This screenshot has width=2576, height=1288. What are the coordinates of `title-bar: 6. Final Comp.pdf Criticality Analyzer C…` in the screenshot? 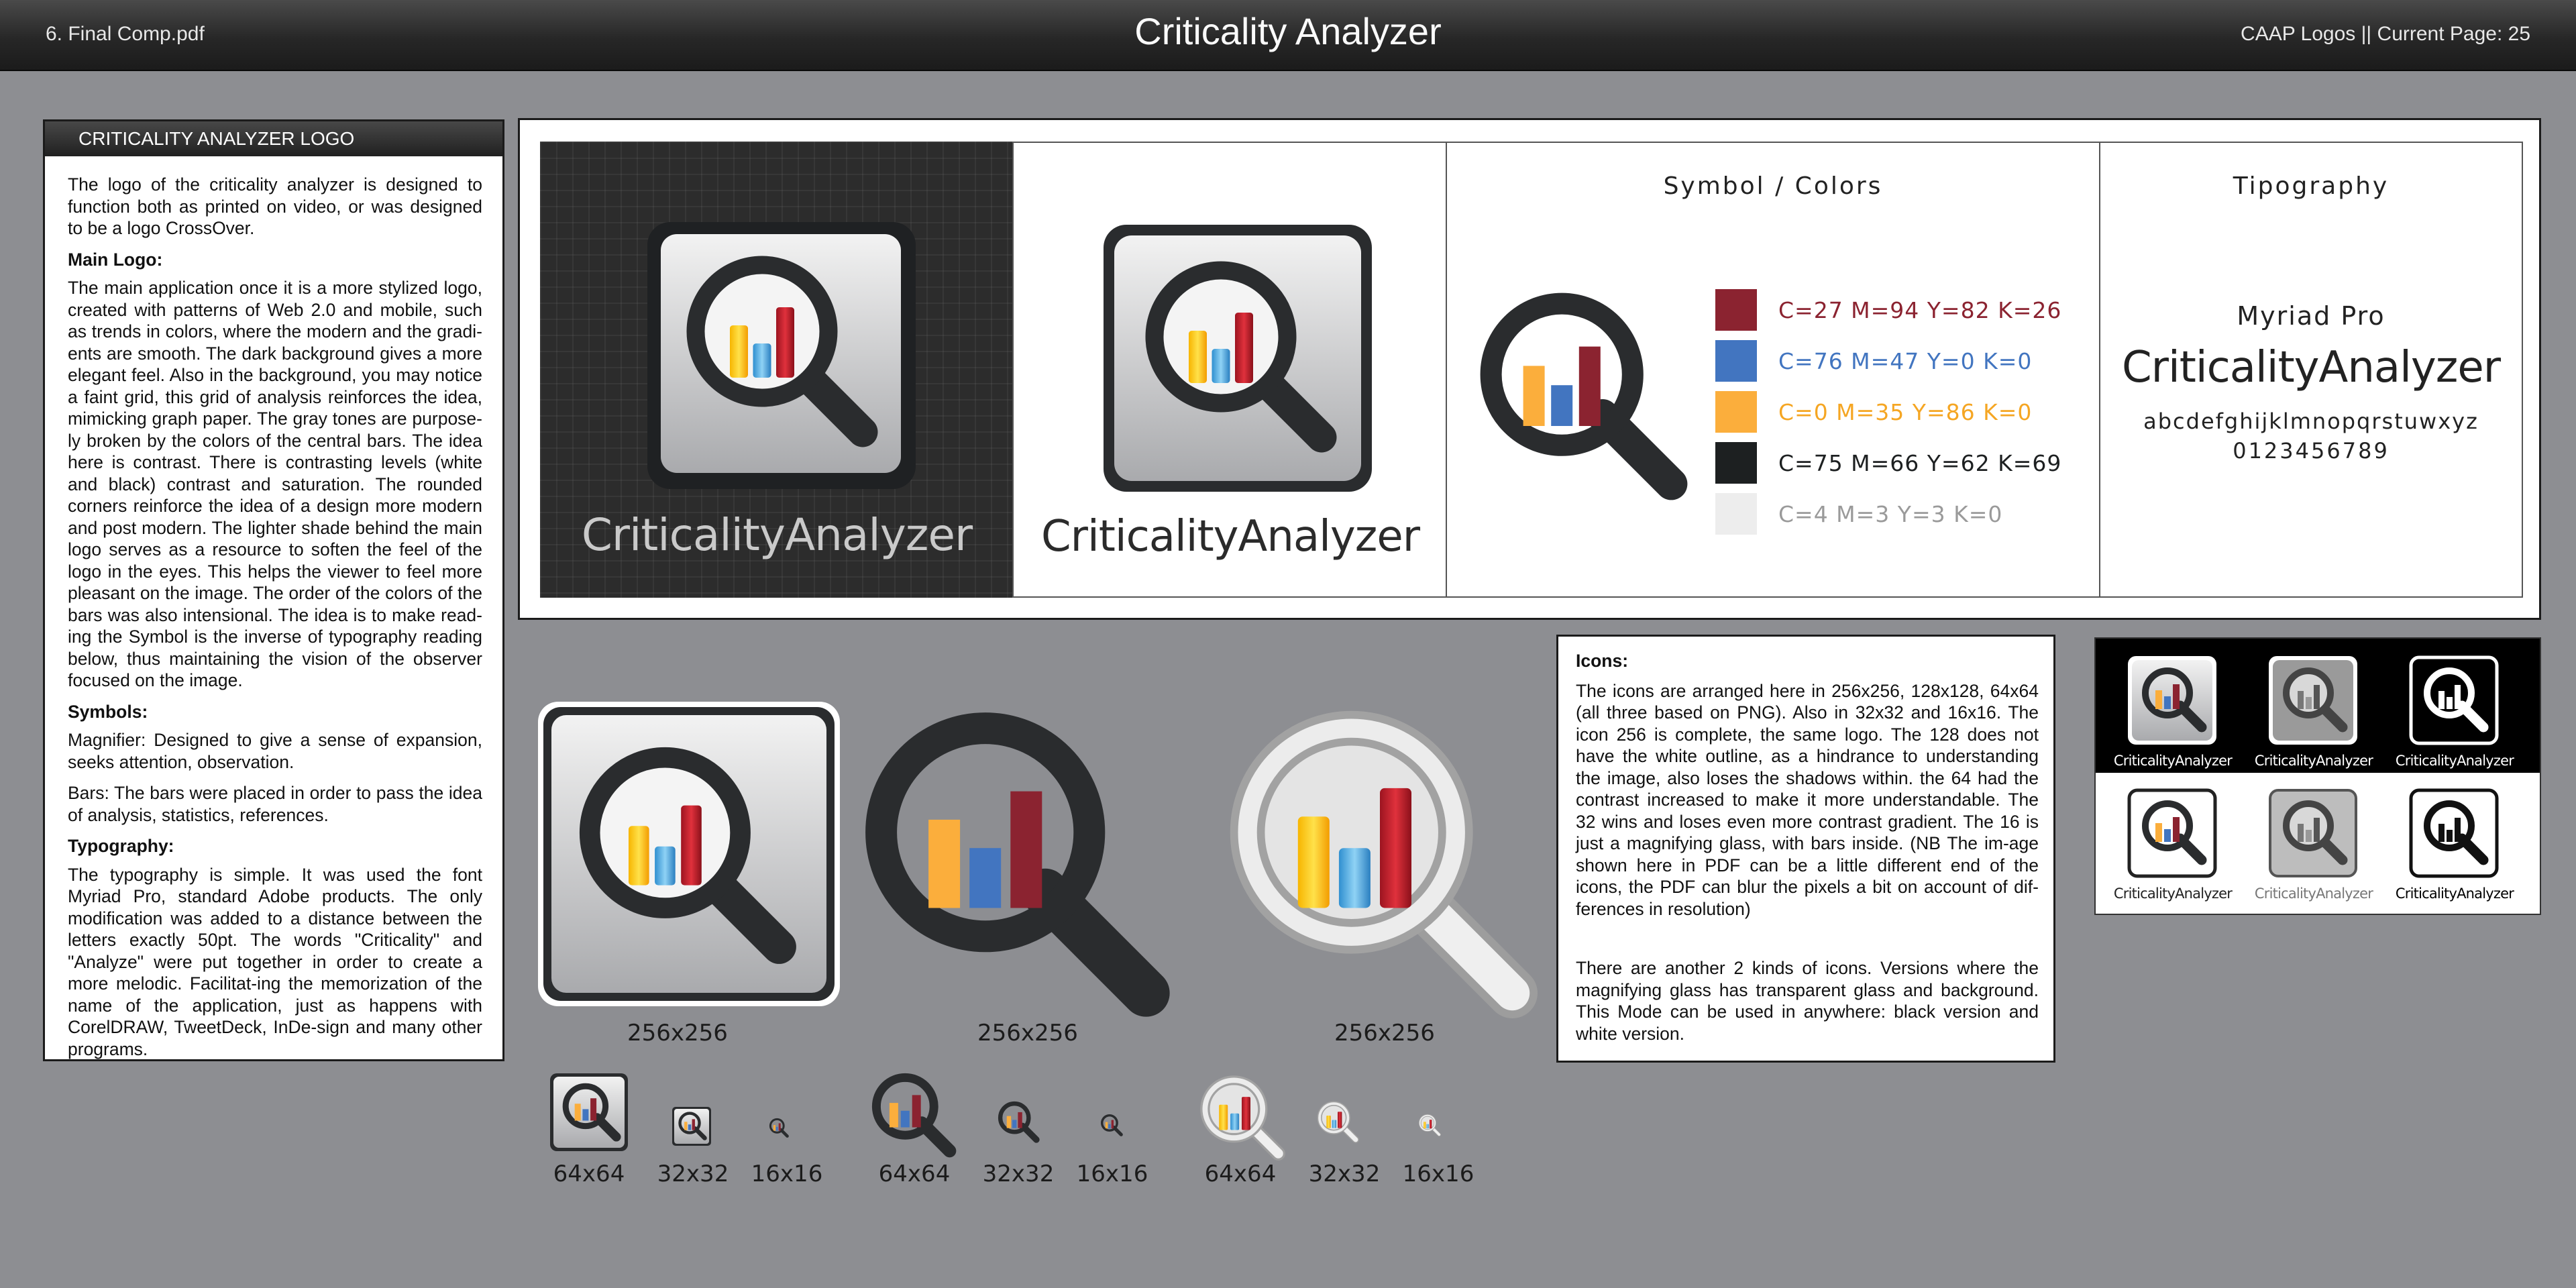 It's located at (1288, 35).